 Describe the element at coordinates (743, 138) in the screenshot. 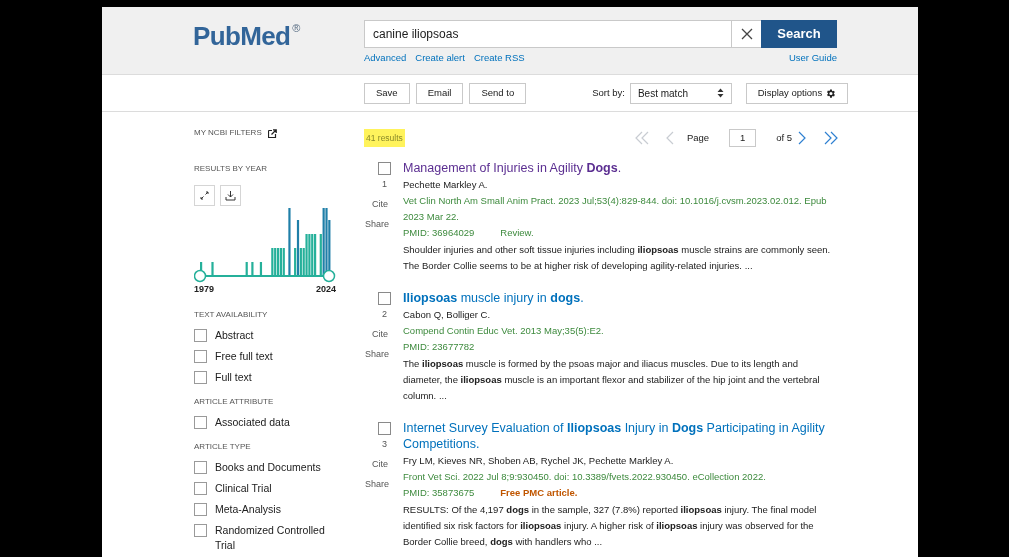

I see `page-number-field: 1` at that location.